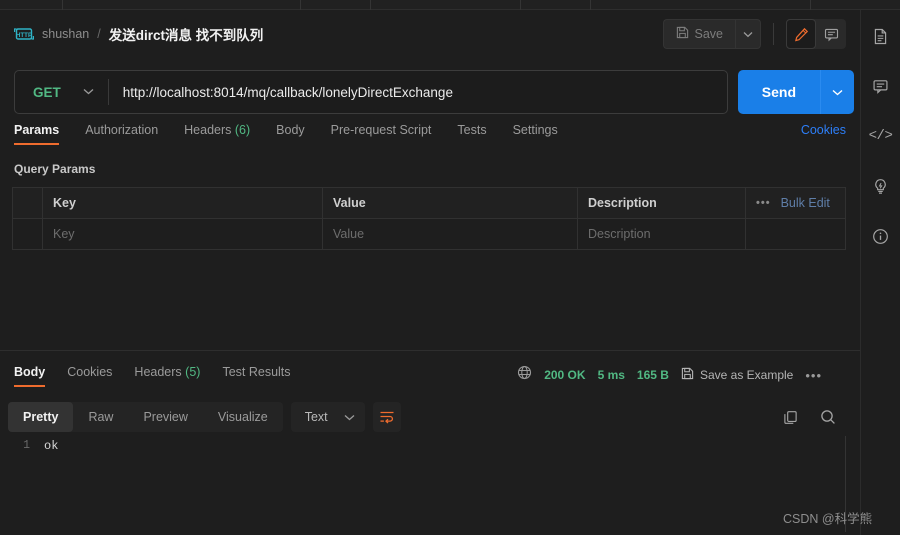 This screenshot has height=535, width=900. What do you see at coordinates (746, 375) in the screenshot?
I see `save-as-example-label: Save as Example` at bounding box center [746, 375].